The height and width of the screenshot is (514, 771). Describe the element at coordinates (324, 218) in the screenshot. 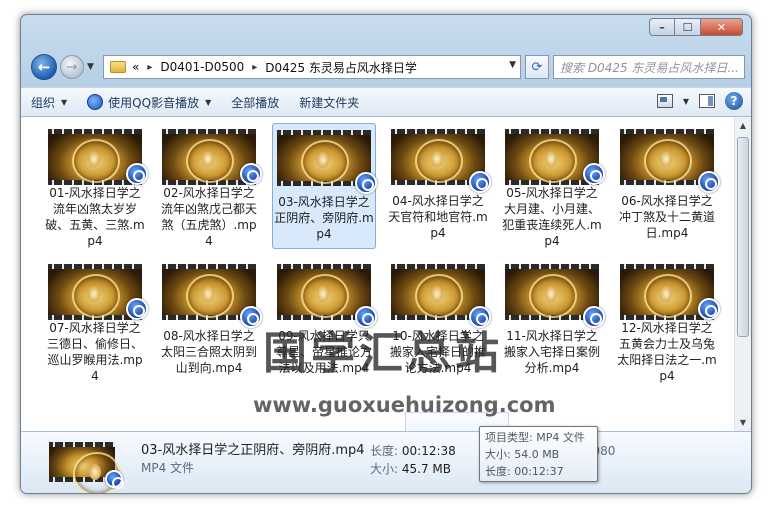

I see `file-name: 03-风水择日学之正阴府、旁阴府.mp4` at that location.